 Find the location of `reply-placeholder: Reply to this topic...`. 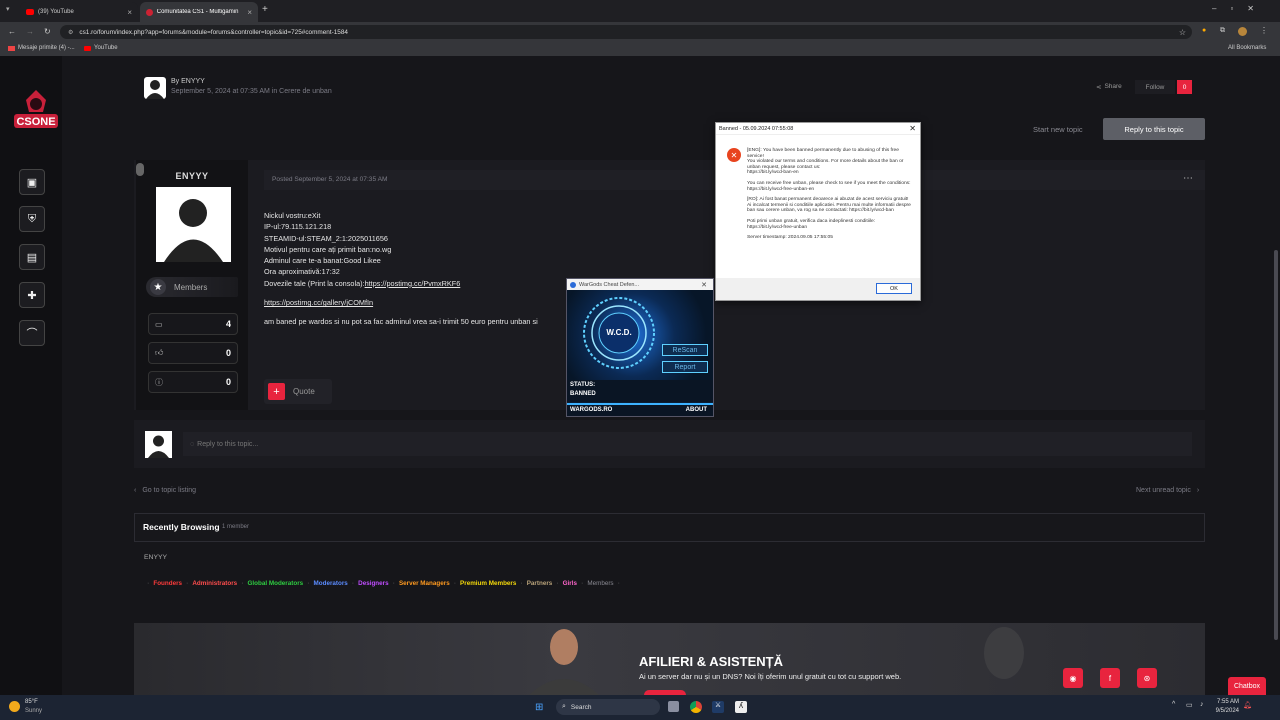

reply-placeholder: Reply to this topic... is located at coordinates (228, 444).